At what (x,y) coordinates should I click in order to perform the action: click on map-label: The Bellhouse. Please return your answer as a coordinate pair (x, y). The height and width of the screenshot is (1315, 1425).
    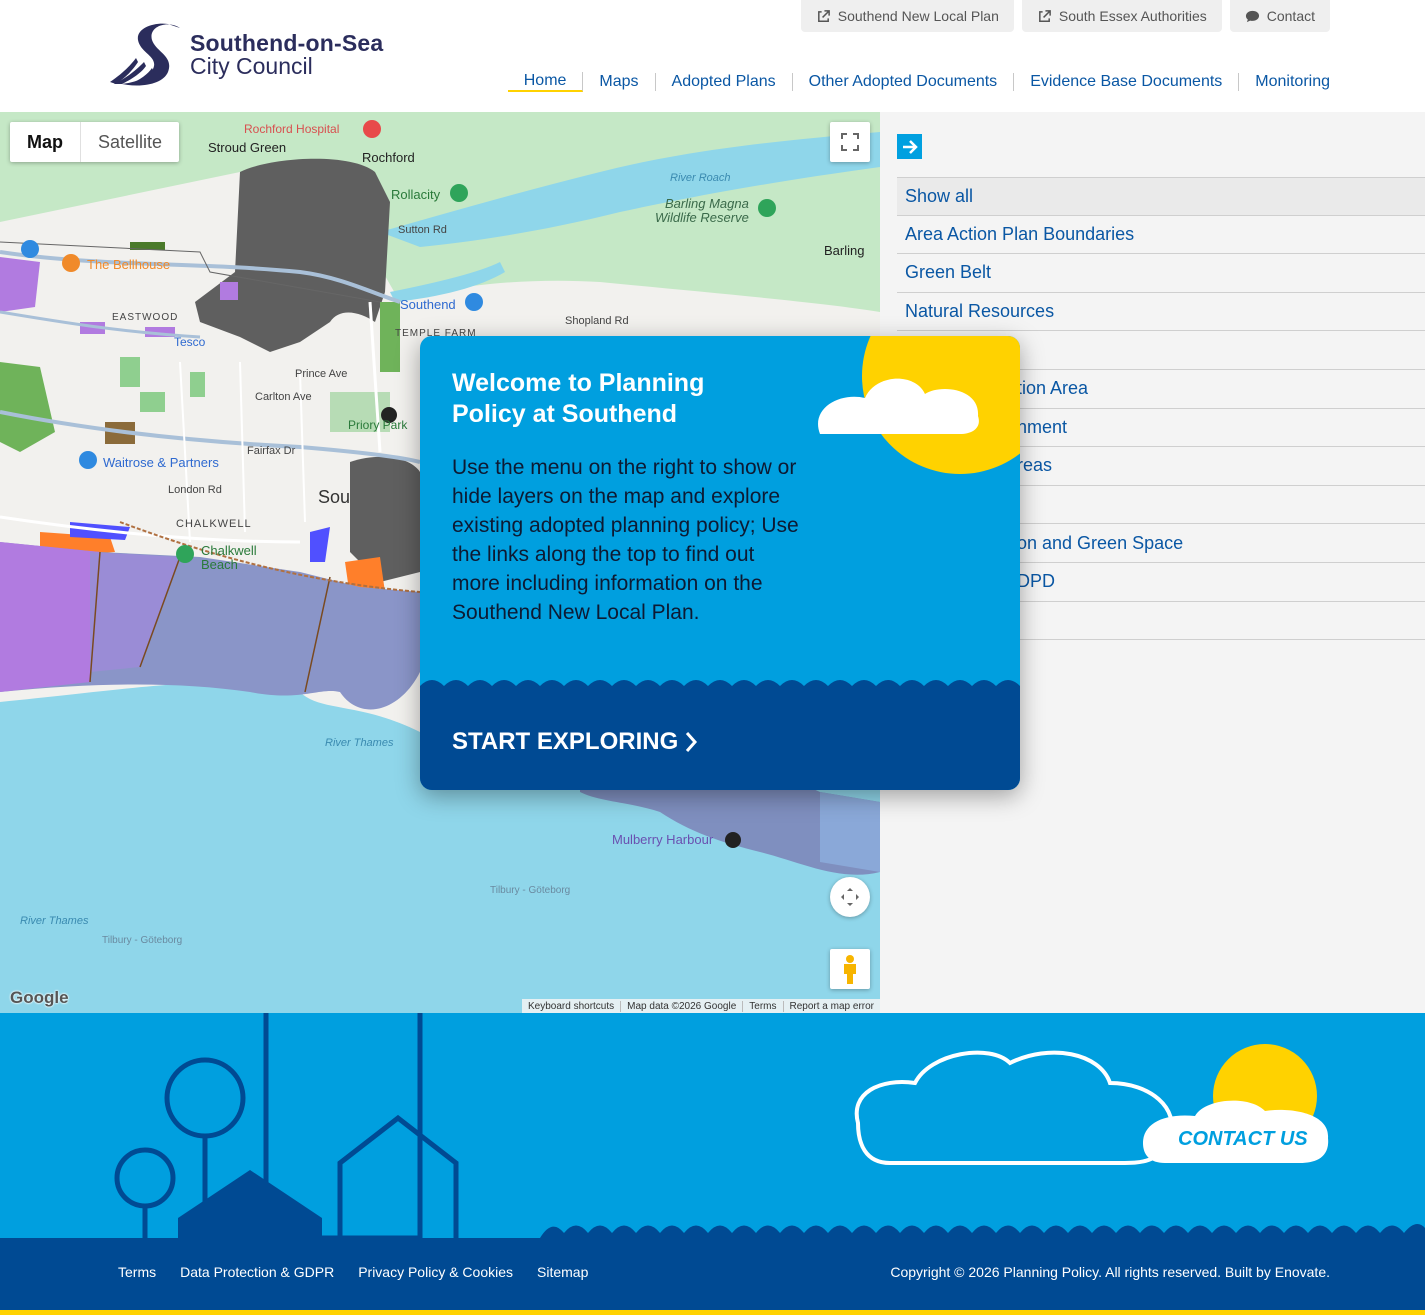
    Looking at the image, I should click on (129, 264).